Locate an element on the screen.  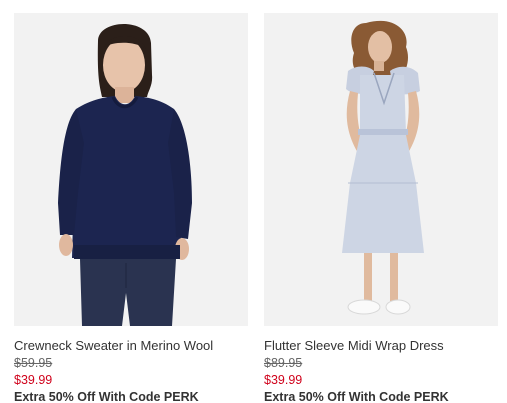
original-price: $89.95 is located at coordinates (283, 363).